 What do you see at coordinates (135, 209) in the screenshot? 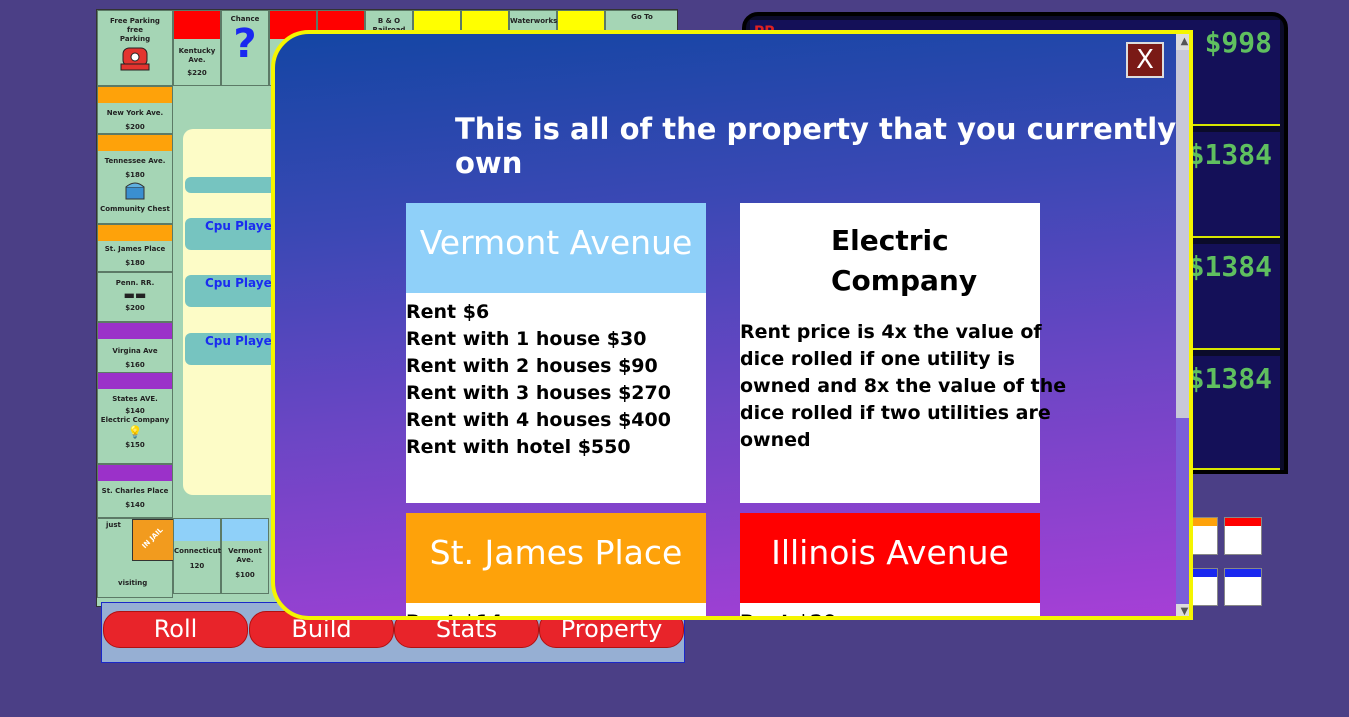
I see `community-chest-label: Community Chest` at bounding box center [135, 209].